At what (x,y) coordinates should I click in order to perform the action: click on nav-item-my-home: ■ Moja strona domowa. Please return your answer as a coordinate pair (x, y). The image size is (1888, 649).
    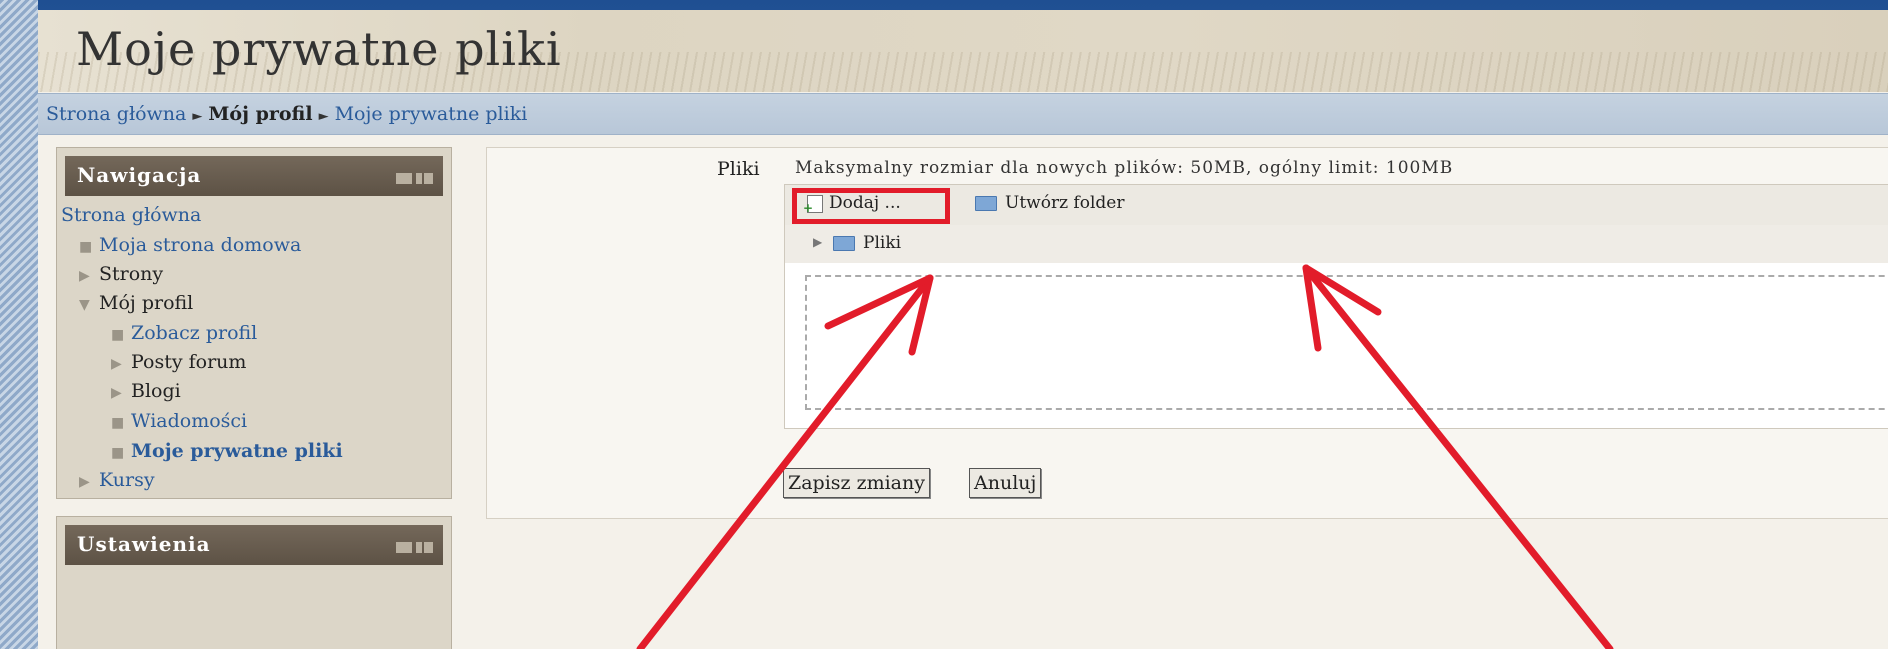
    Looking at the image, I should click on (190, 245).